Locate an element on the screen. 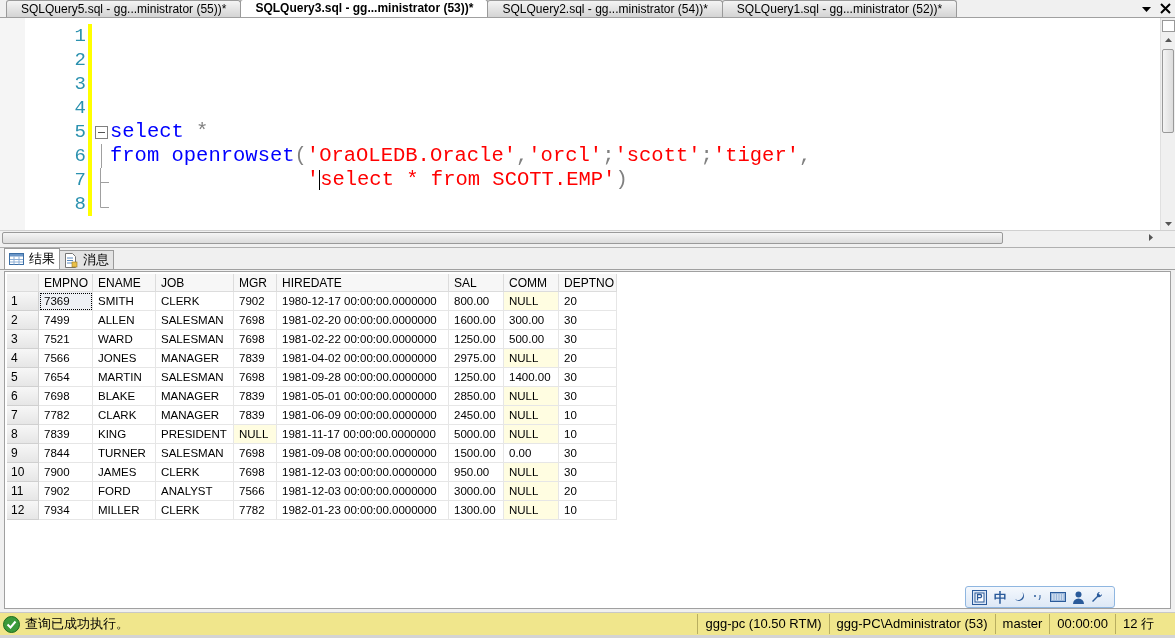 This screenshot has width=1175, height=638. ime-toolbar: 中 is located at coordinates (1040, 597).